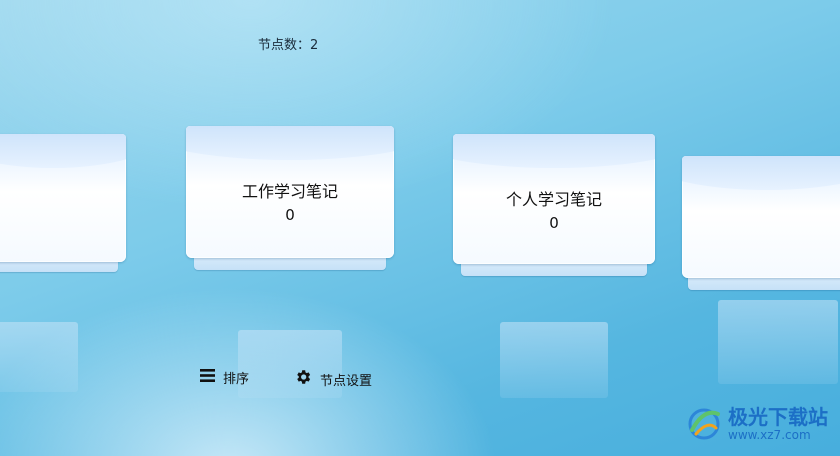  Describe the element at coordinates (346, 381) in the screenshot. I see `node-settings-label: 节点设置` at that location.